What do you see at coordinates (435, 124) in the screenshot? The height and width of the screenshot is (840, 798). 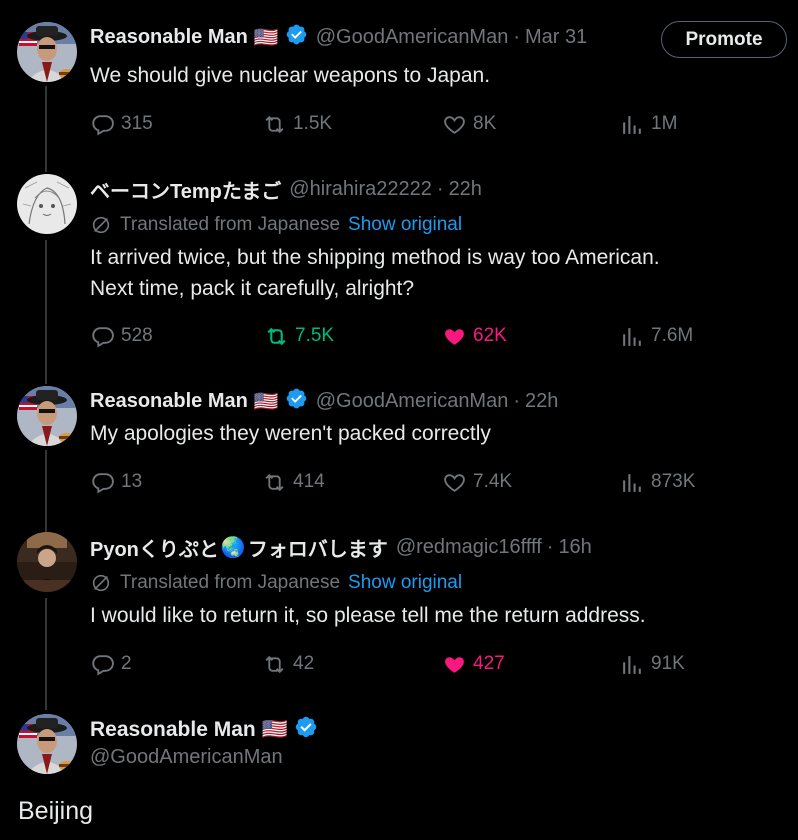 I see `tweet-actions: 315 1.5K 8K 1M` at bounding box center [435, 124].